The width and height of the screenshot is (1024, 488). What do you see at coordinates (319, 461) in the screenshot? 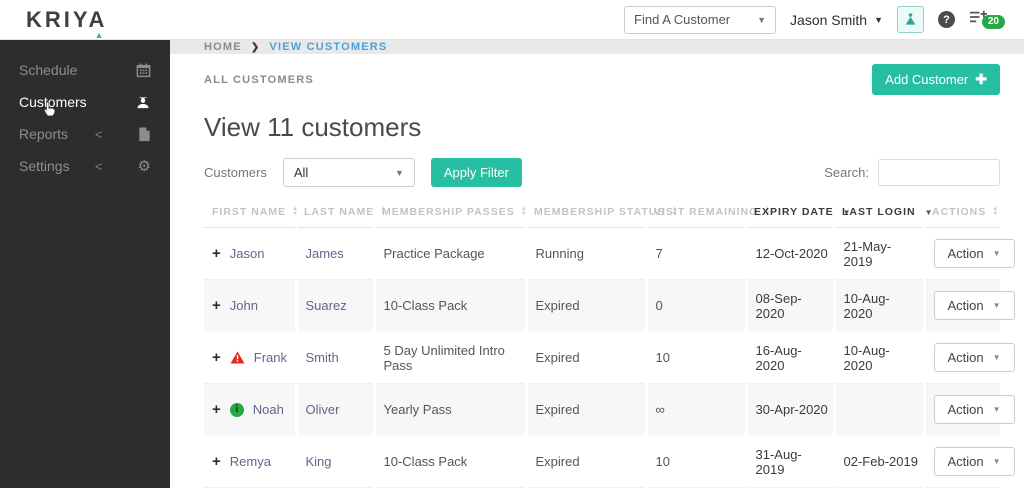
I see `last-name: King` at bounding box center [319, 461].